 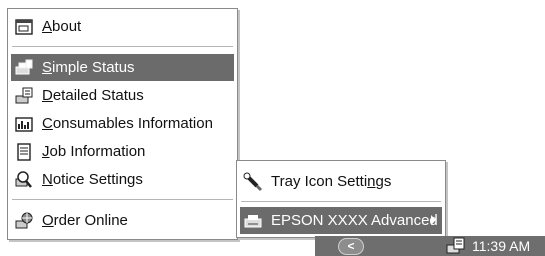 I want to click on job-list-icon, so click(x=24, y=151).